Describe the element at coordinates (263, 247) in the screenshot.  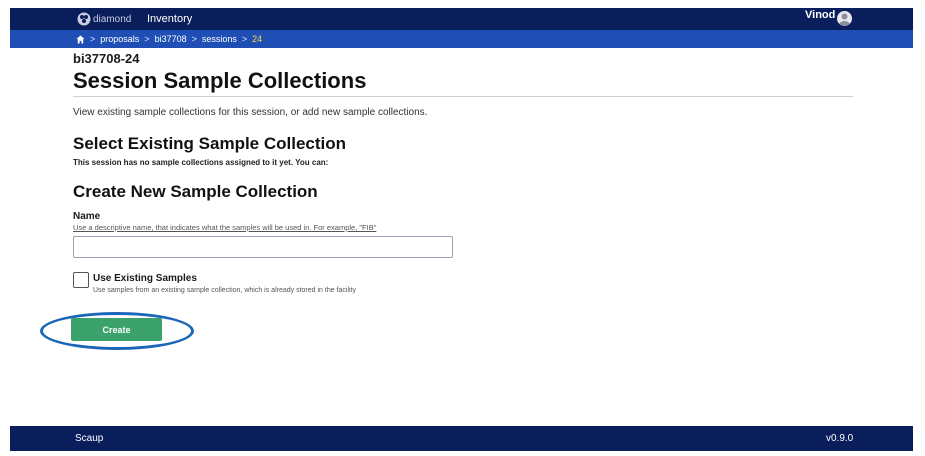
I see `name-input` at that location.